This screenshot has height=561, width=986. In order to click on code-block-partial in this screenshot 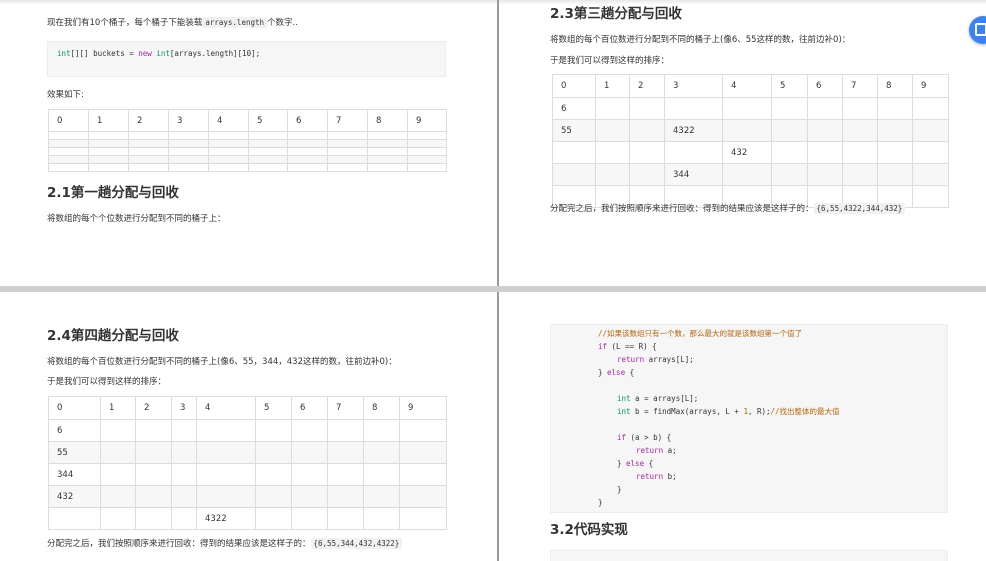, I will do `click(749, 555)`.